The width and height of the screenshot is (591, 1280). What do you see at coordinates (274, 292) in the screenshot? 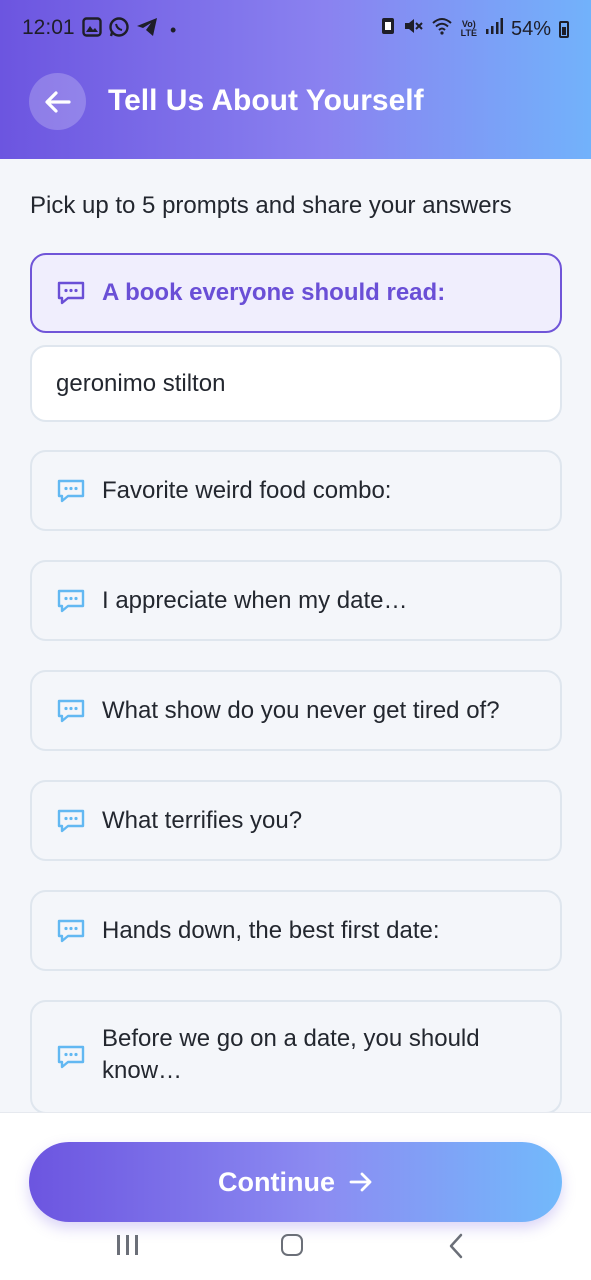
I see `prompt-label: A book everyone should read:` at bounding box center [274, 292].